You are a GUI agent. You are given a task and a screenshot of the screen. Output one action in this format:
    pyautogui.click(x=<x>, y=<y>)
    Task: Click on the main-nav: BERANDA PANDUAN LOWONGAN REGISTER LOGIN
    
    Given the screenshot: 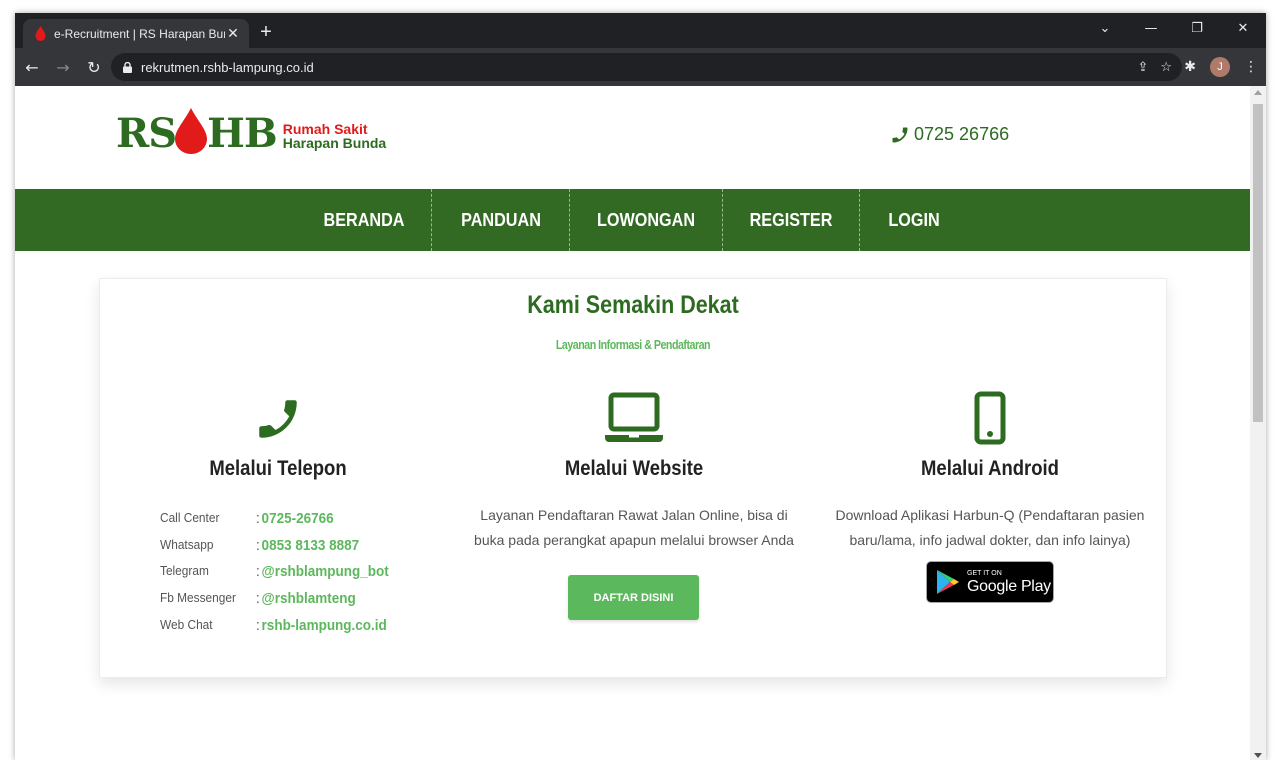 What is the action you would take?
    pyautogui.click(x=632, y=220)
    